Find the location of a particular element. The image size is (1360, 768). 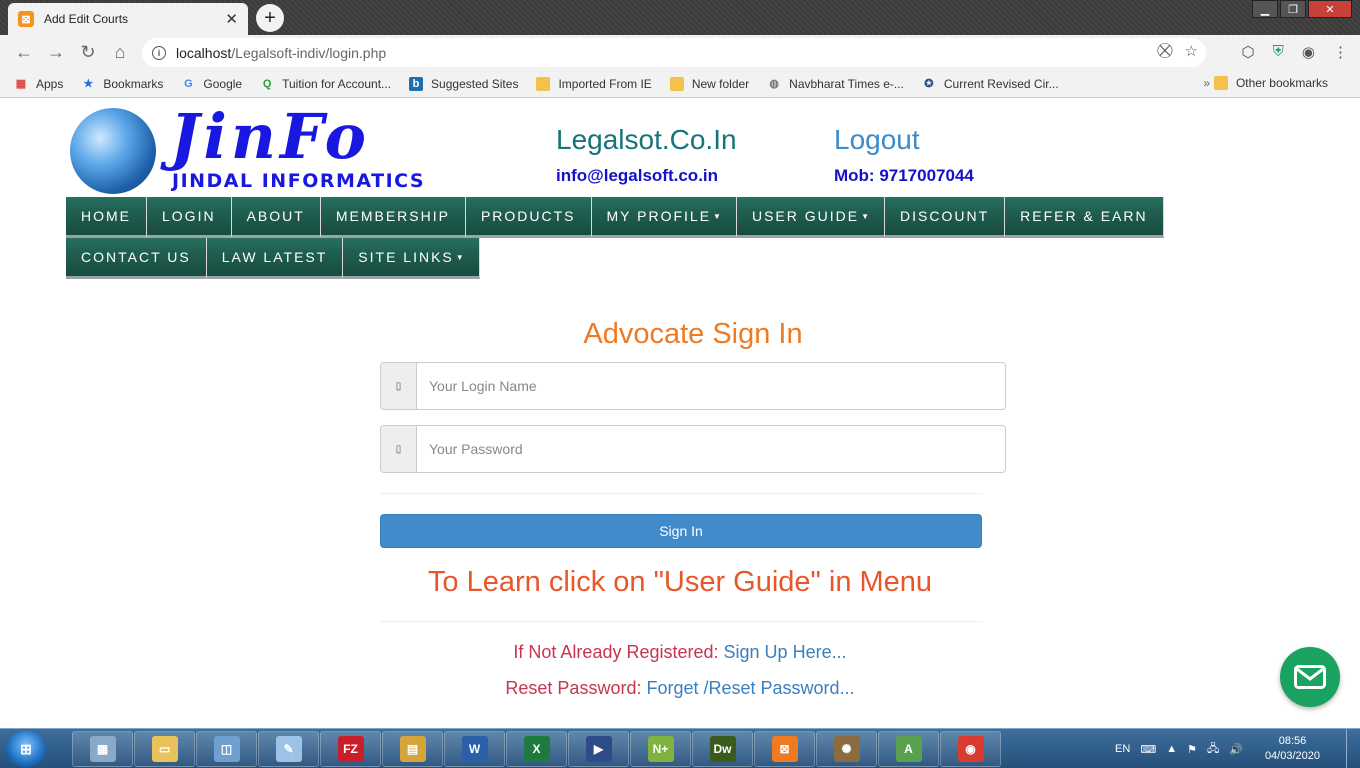

extension-cube-icon: ⬡ is located at coordinates (1248, 52).